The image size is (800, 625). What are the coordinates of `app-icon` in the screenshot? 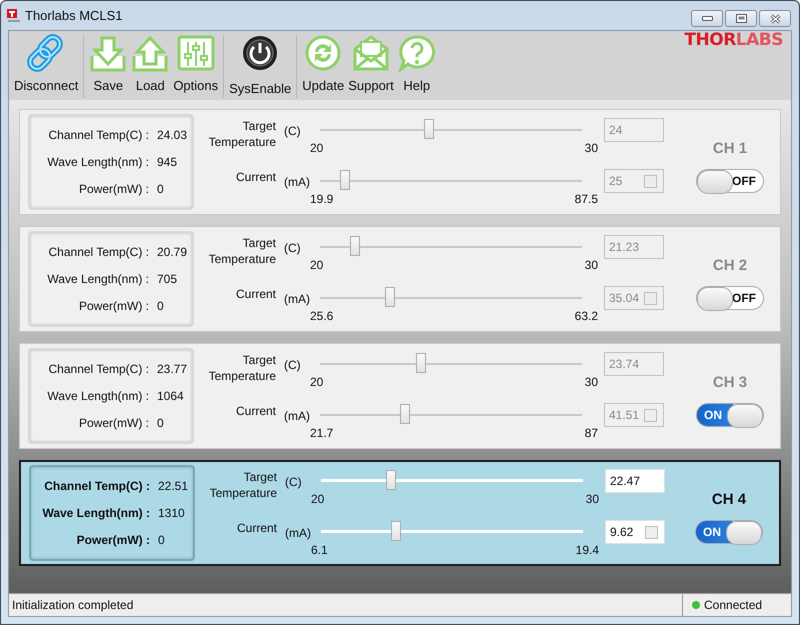 It's located at (14, 15).